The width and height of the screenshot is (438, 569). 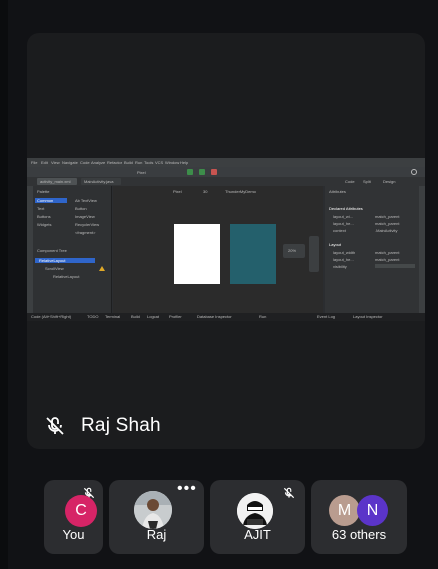 I want to click on ide-attr-section-declared: Declared Attributes, so click(x=346, y=208).